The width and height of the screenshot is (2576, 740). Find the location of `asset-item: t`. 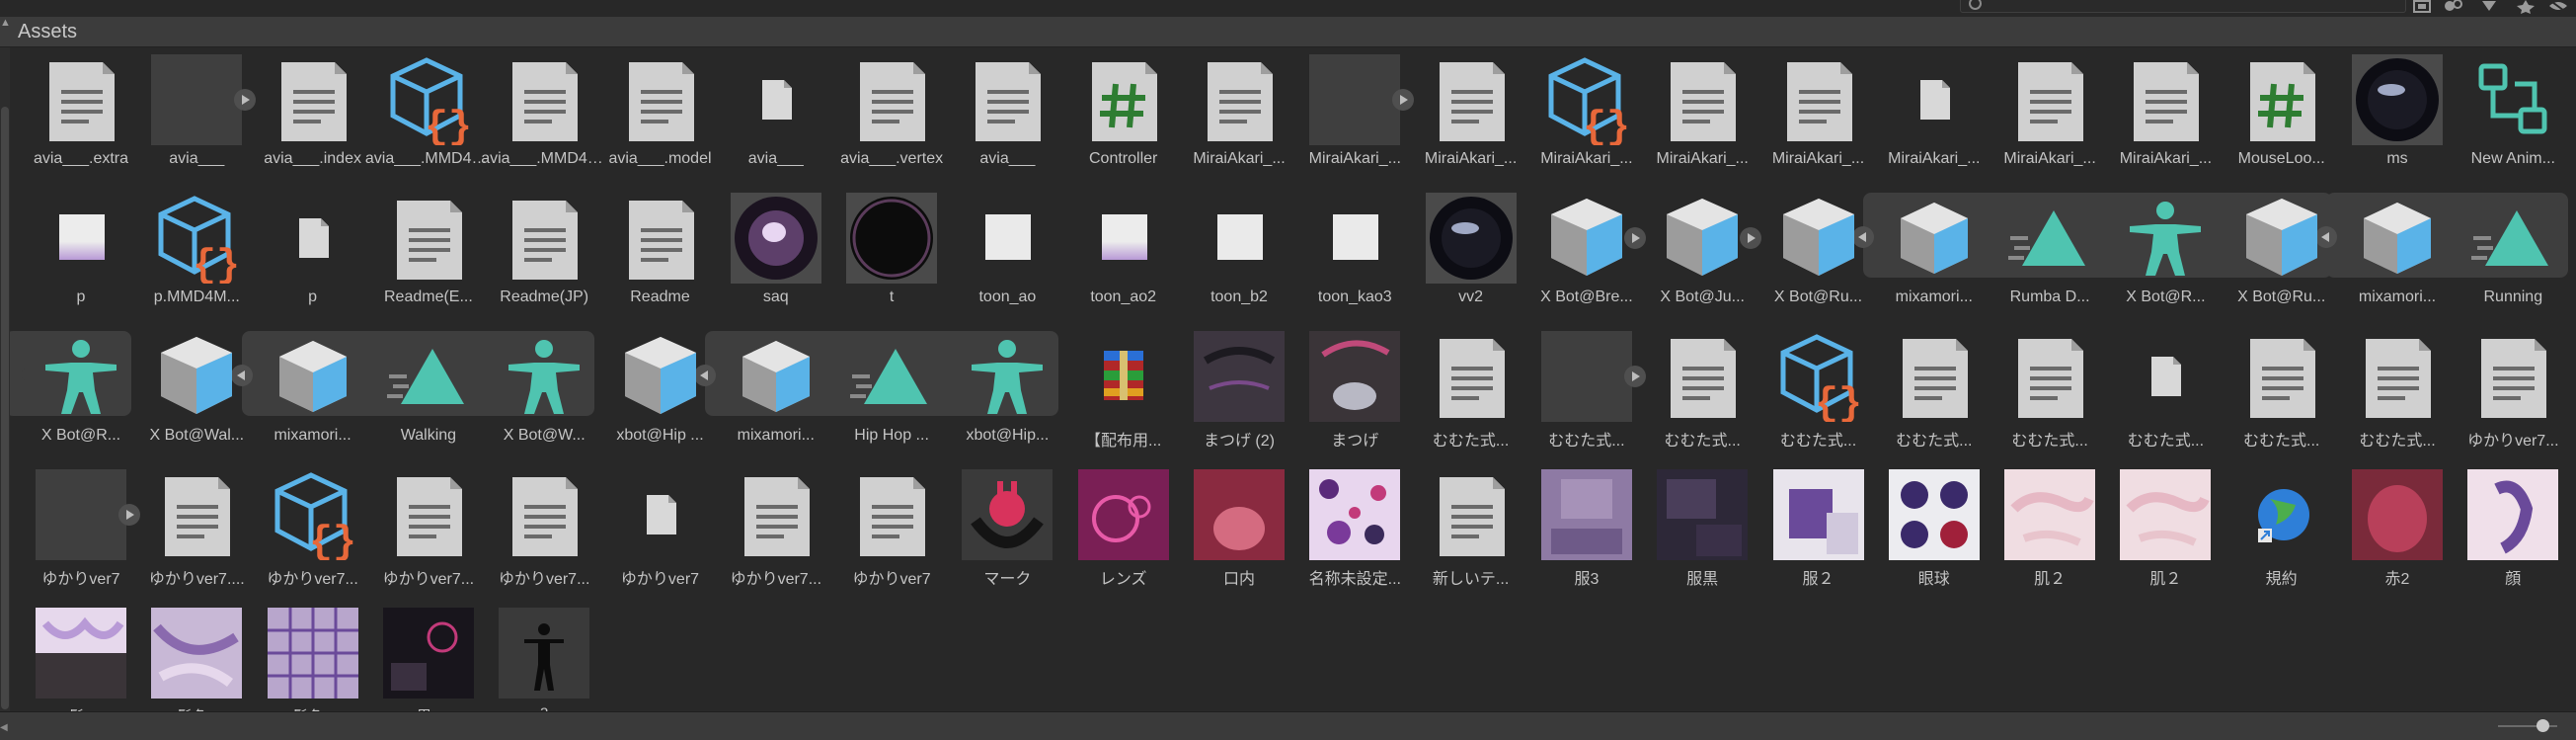

asset-item: t is located at coordinates (879, 256).